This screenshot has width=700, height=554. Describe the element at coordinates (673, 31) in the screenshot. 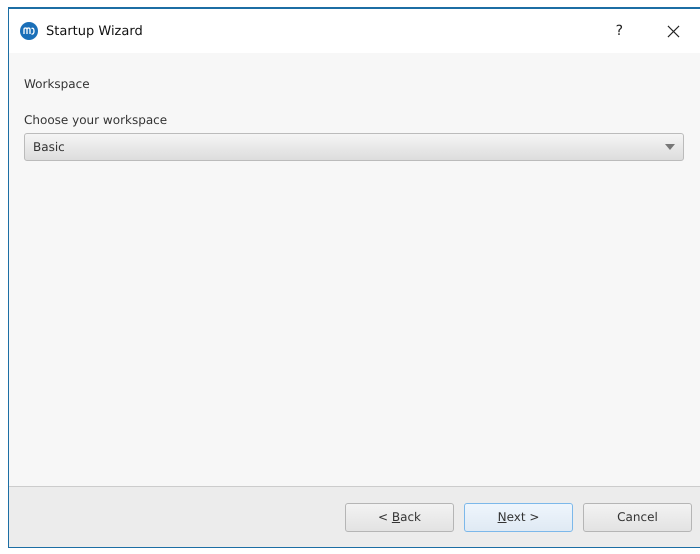

I see `close-icon` at that location.